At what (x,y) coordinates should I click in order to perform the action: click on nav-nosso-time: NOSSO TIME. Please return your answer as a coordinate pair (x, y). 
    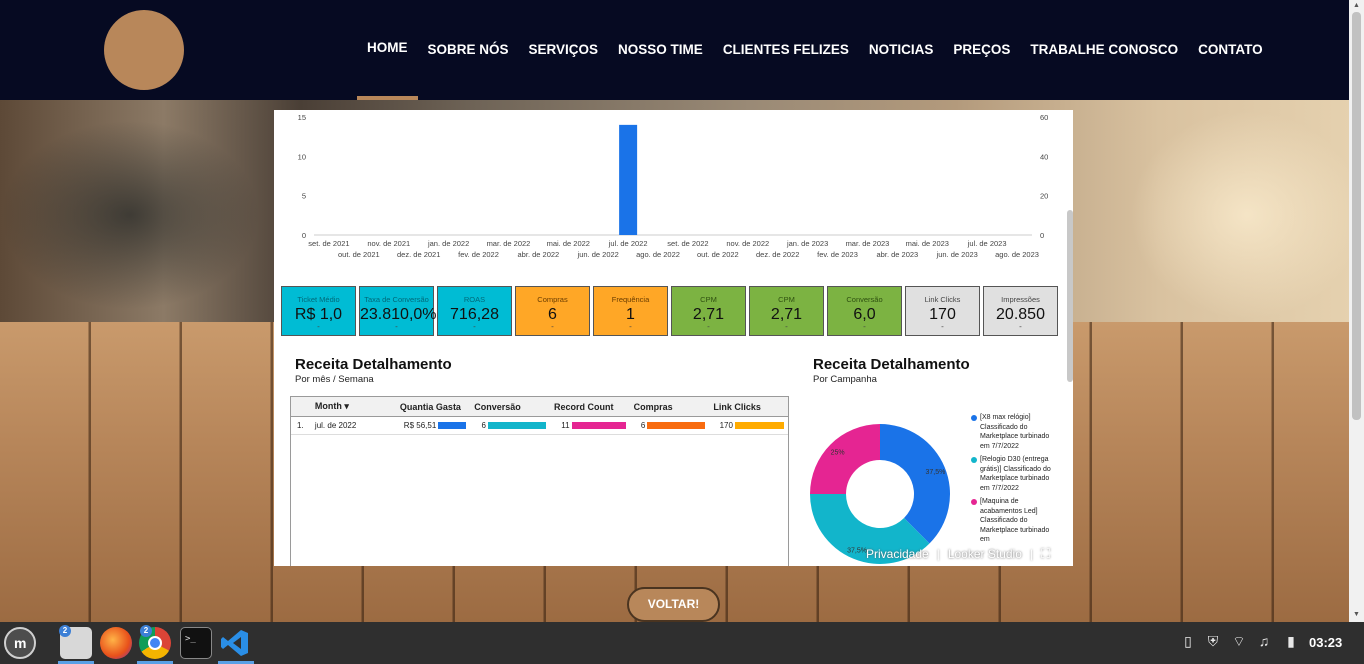
    Looking at the image, I should click on (660, 50).